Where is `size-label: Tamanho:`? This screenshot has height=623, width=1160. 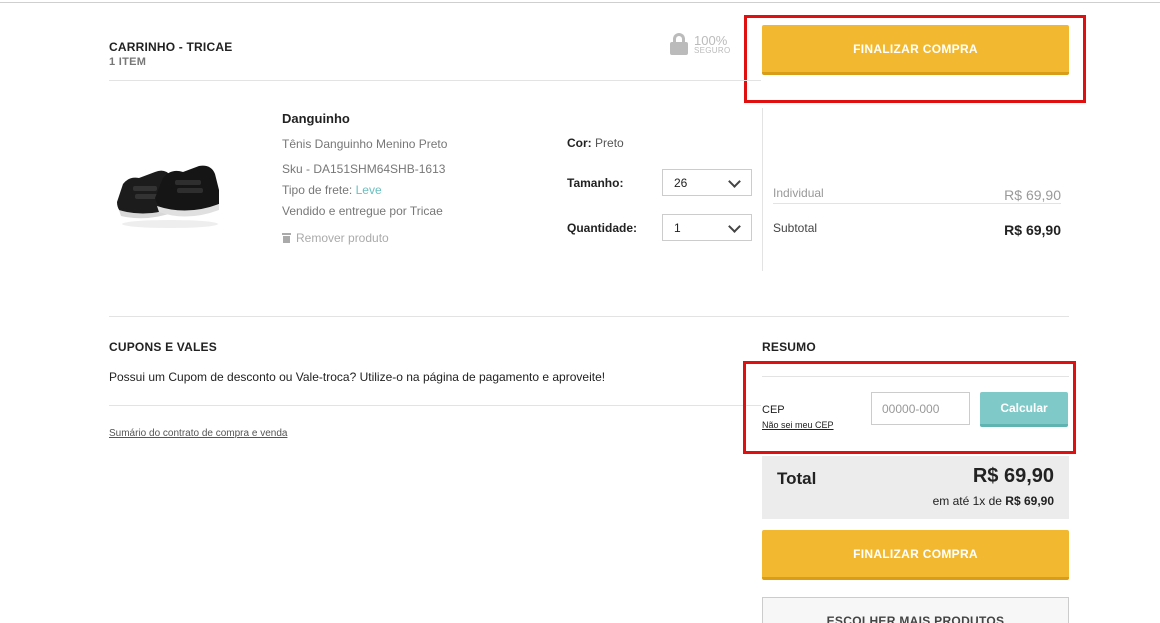
size-label: Tamanho: is located at coordinates (595, 183).